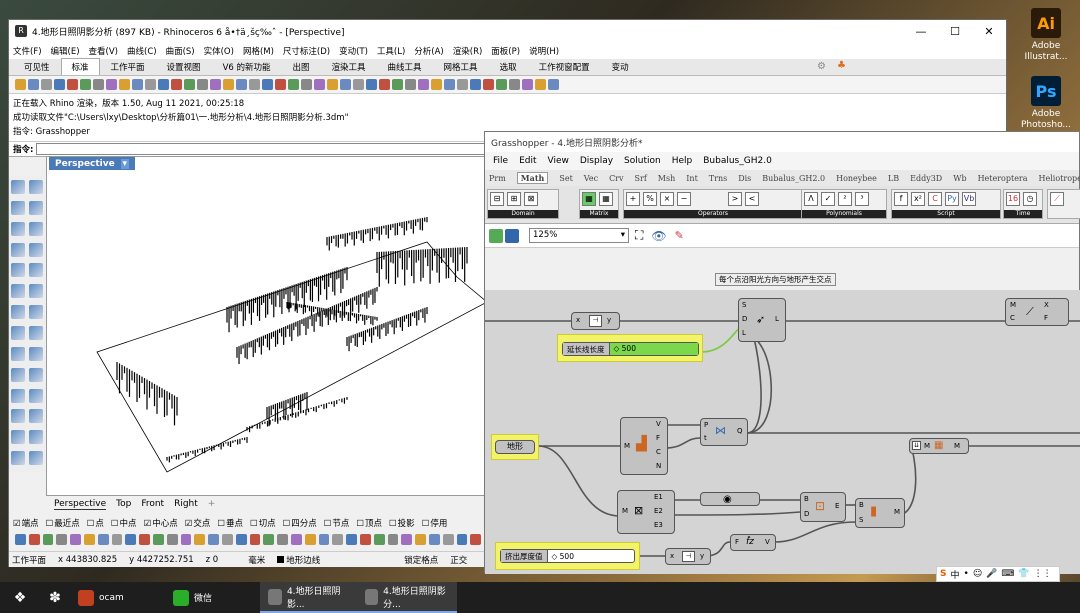 The width and height of the screenshot is (1080, 613). What do you see at coordinates (26, 523) in the screenshot?
I see `osnap-0: ☑端点` at bounding box center [26, 523].